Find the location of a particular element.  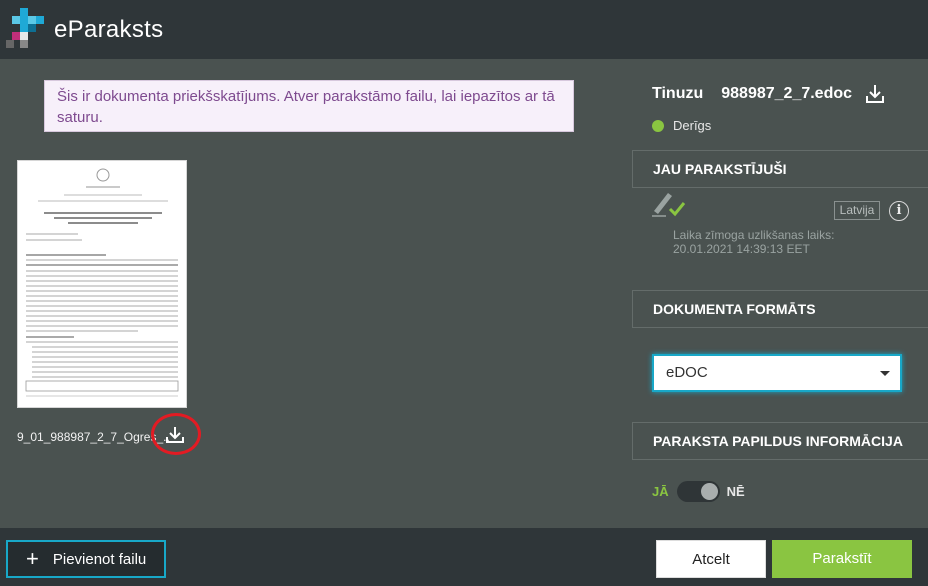

timestamp-label: Laika zīmoga uzlikšanas laiks: is located at coordinates (754, 235).